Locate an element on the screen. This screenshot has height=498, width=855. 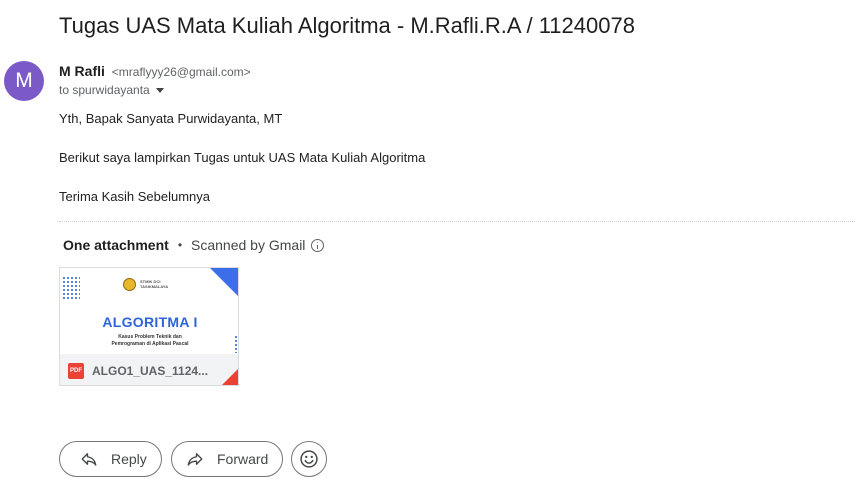
recipient-dropdown: to spurwidayanta is located at coordinates (111, 90).